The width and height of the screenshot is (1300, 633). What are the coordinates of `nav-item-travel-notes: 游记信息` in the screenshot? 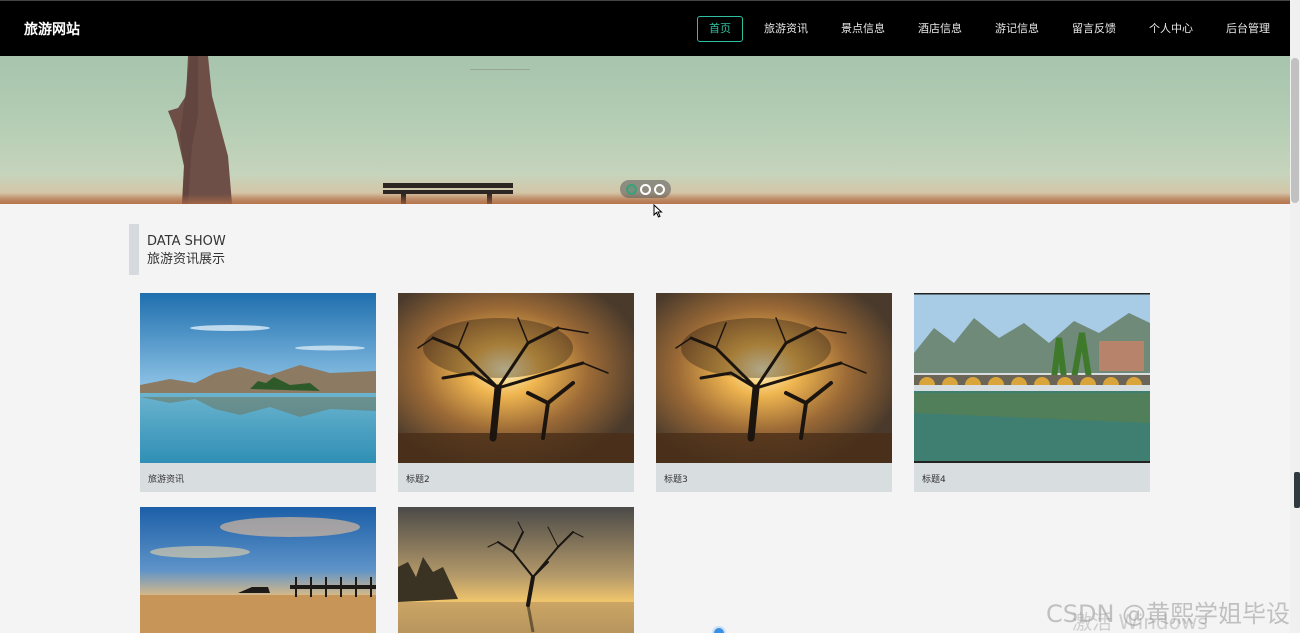 It's located at (1017, 29).